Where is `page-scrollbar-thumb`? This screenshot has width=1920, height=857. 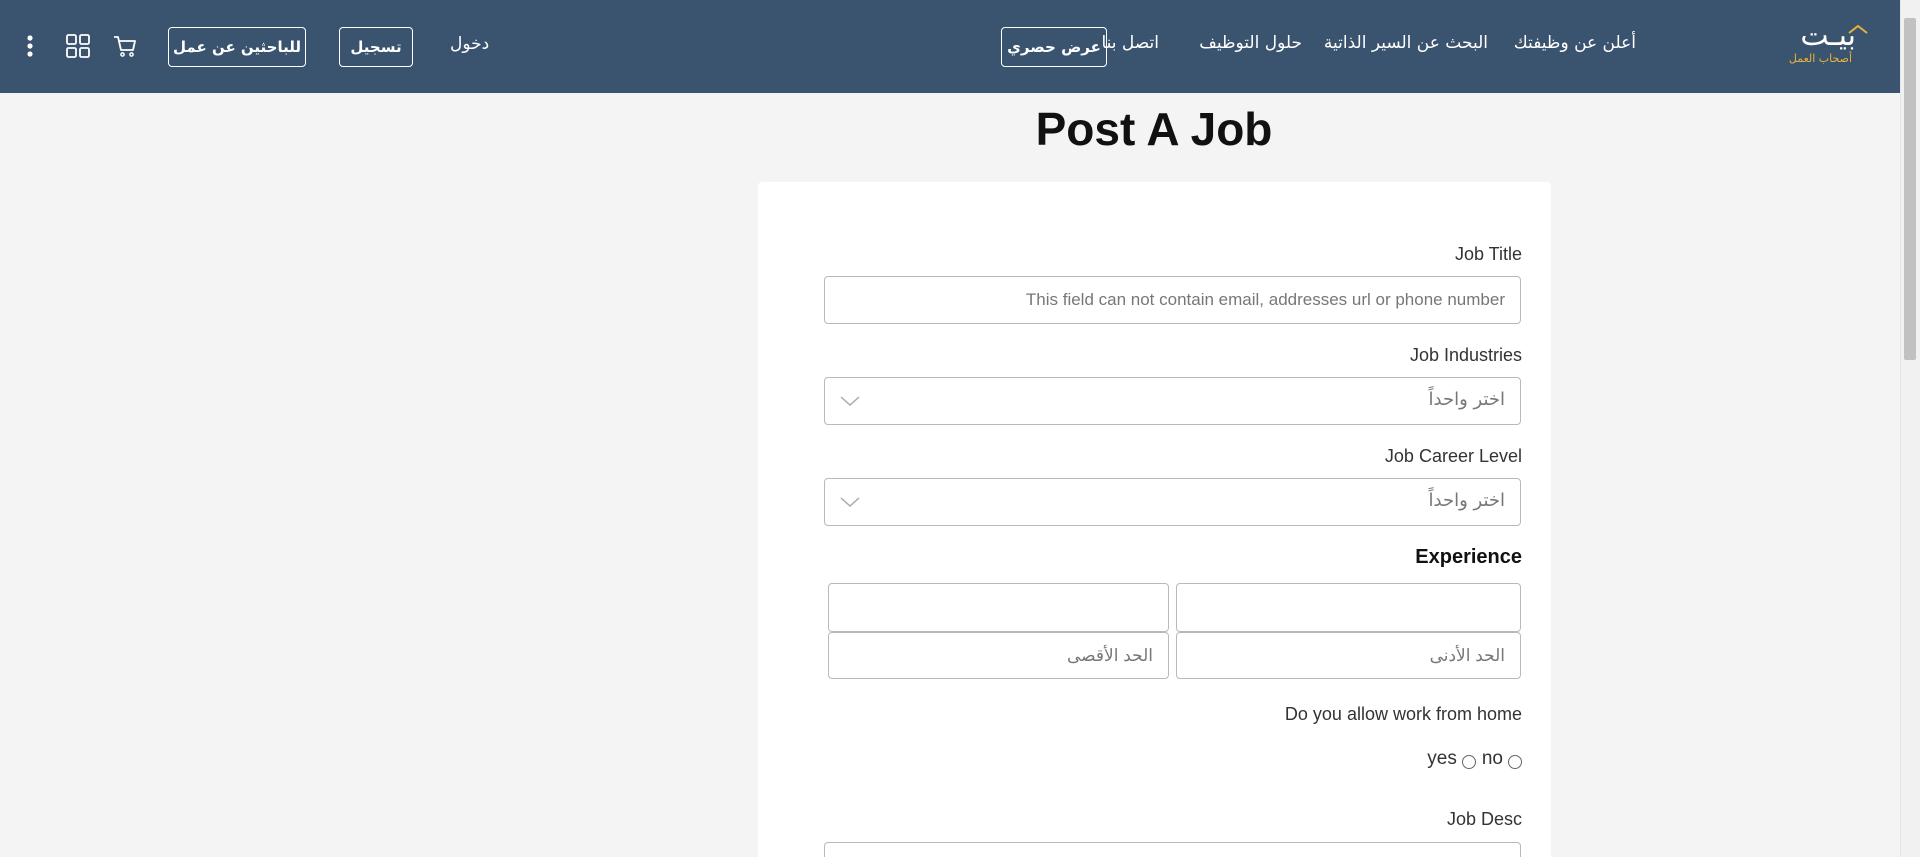 page-scrollbar-thumb is located at coordinates (1910, 189).